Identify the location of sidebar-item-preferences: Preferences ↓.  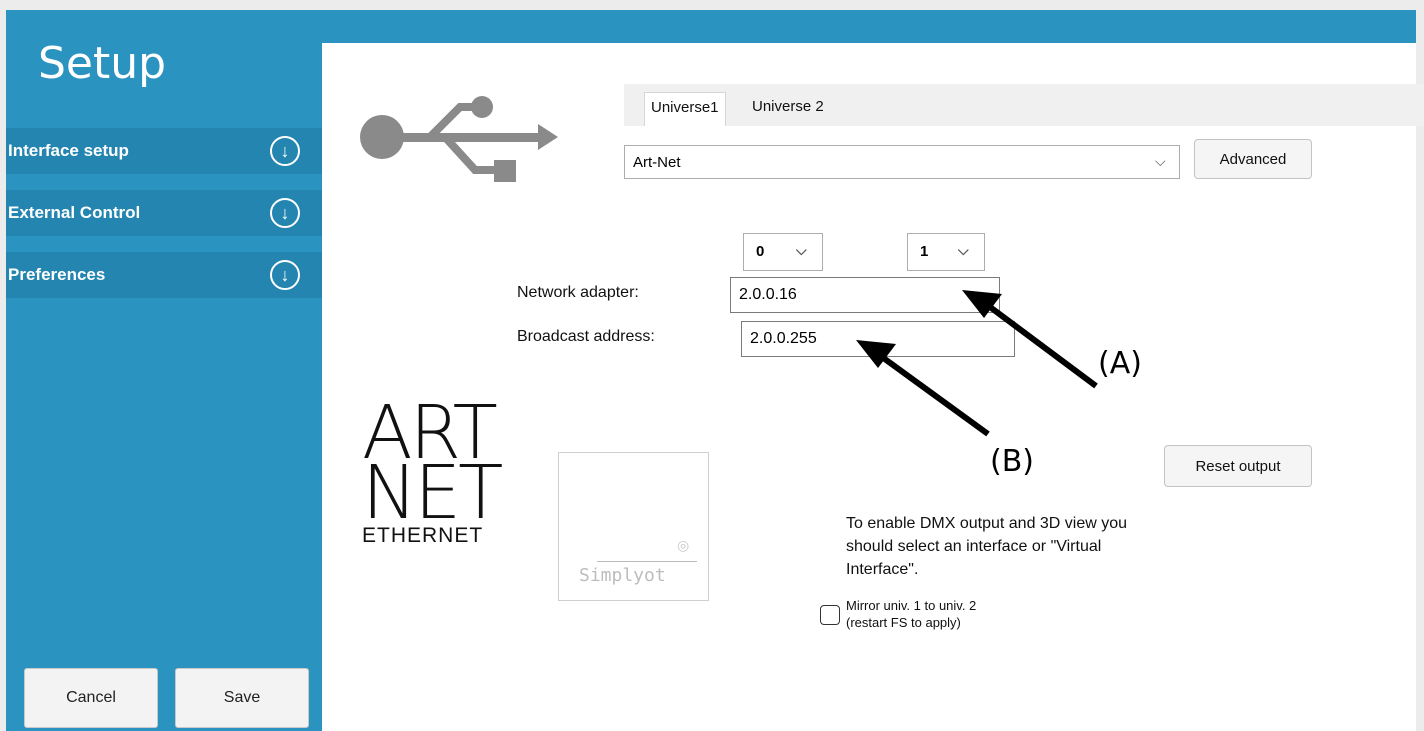
(164, 275).